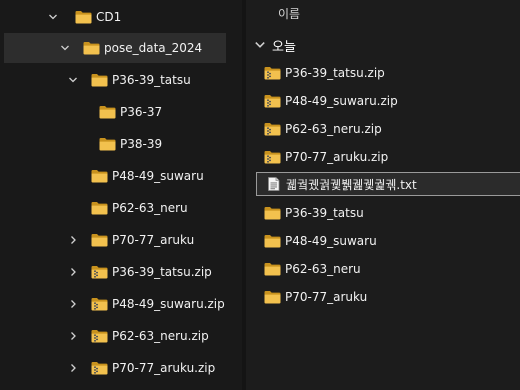  I want to click on tree-item-p38-39: P38-39, so click(121, 144).